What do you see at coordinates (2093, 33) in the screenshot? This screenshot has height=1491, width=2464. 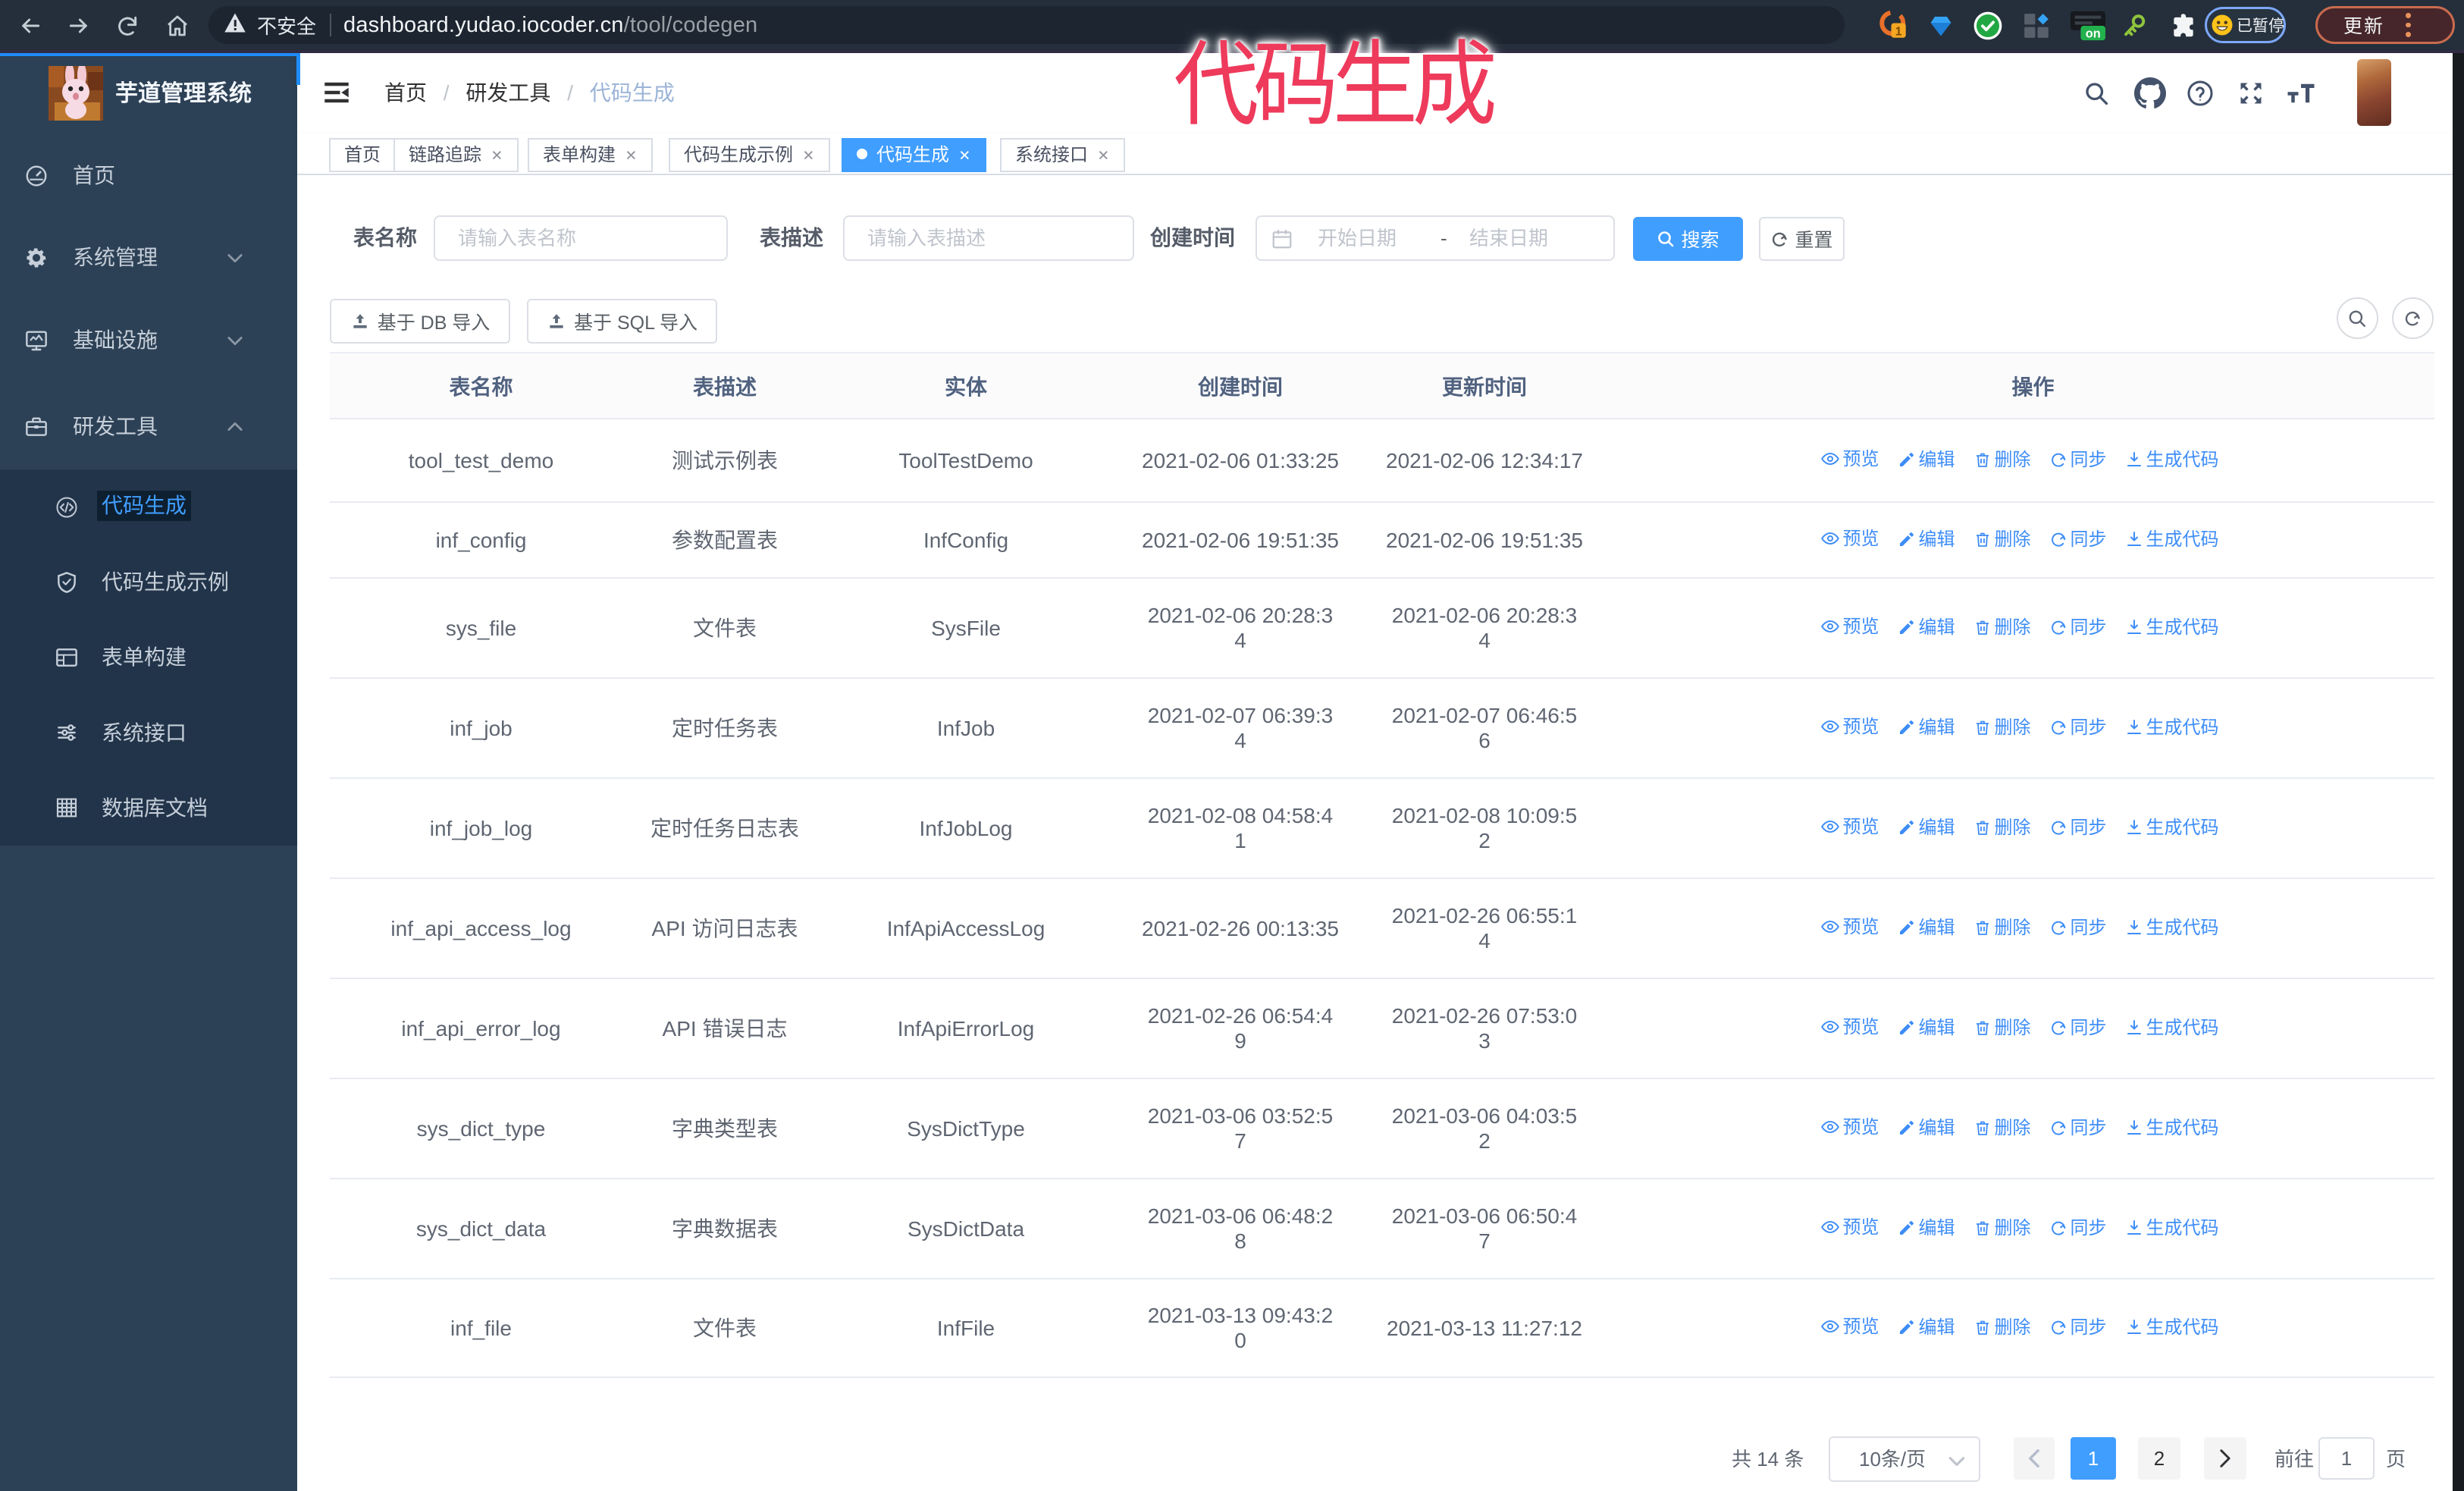 I see `svg-text: on` at bounding box center [2093, 33].